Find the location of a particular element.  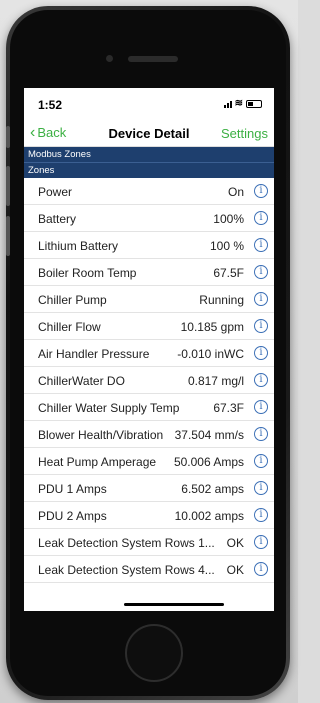

row-value: 10.185 gpm is located at coordinates (212, 327).